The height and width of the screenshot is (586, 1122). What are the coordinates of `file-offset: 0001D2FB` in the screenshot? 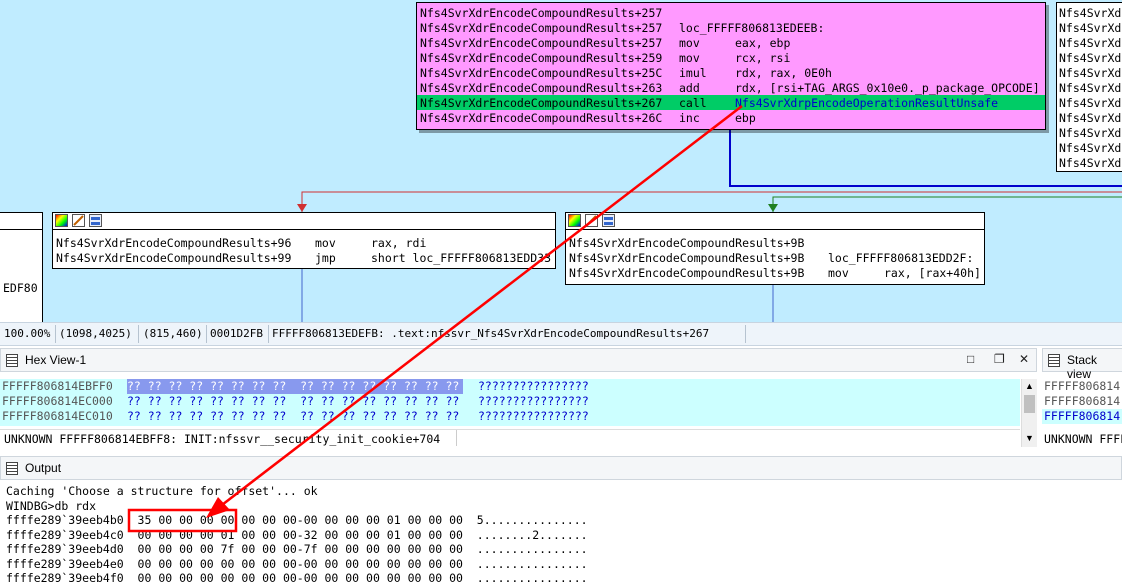 It's located at (236, 333).